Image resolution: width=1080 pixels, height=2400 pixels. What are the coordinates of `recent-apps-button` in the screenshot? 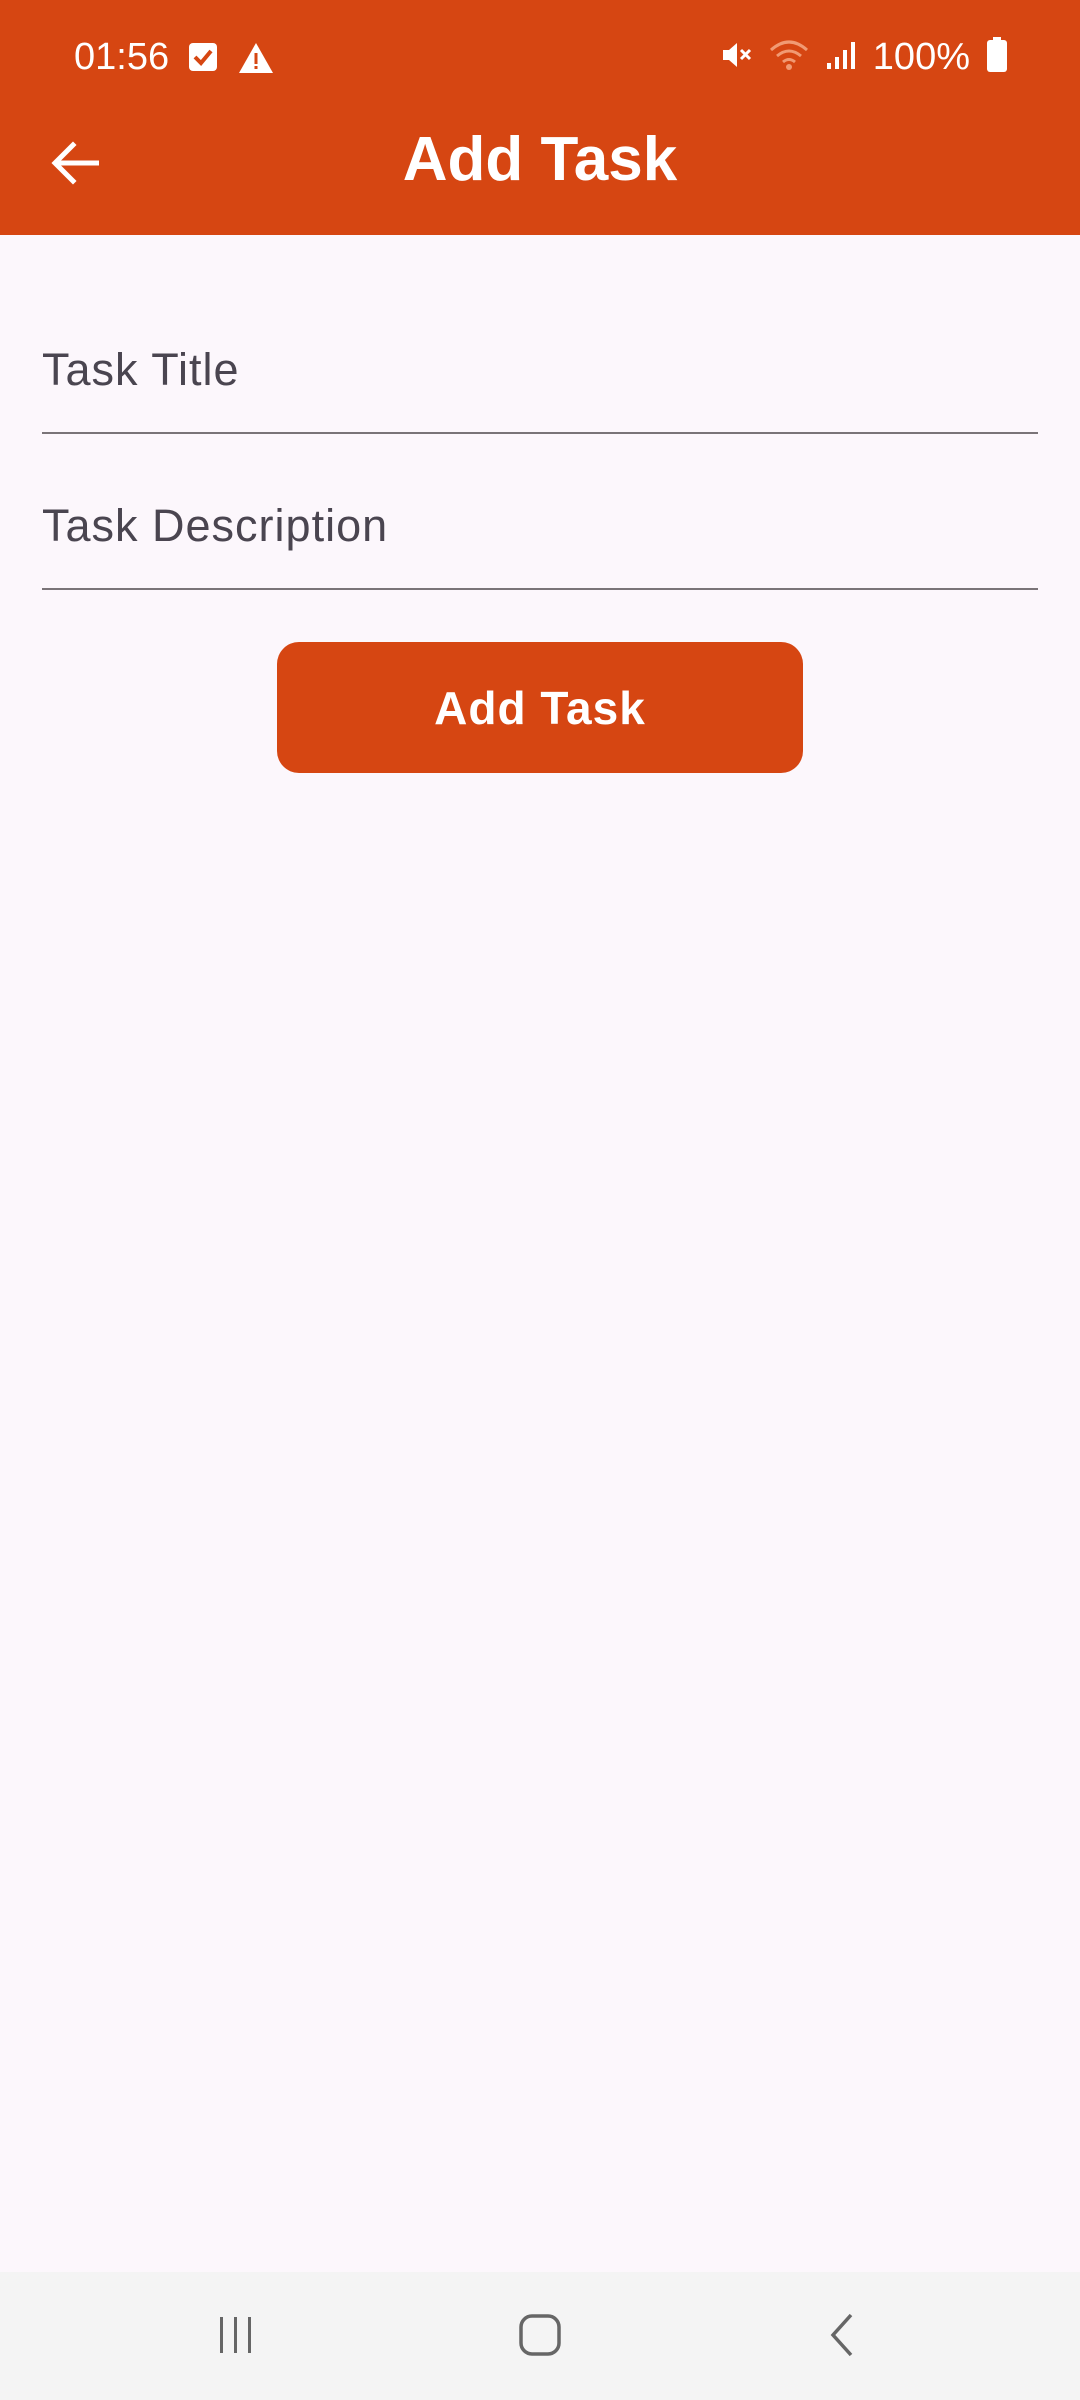 It's located at (236, 2337).